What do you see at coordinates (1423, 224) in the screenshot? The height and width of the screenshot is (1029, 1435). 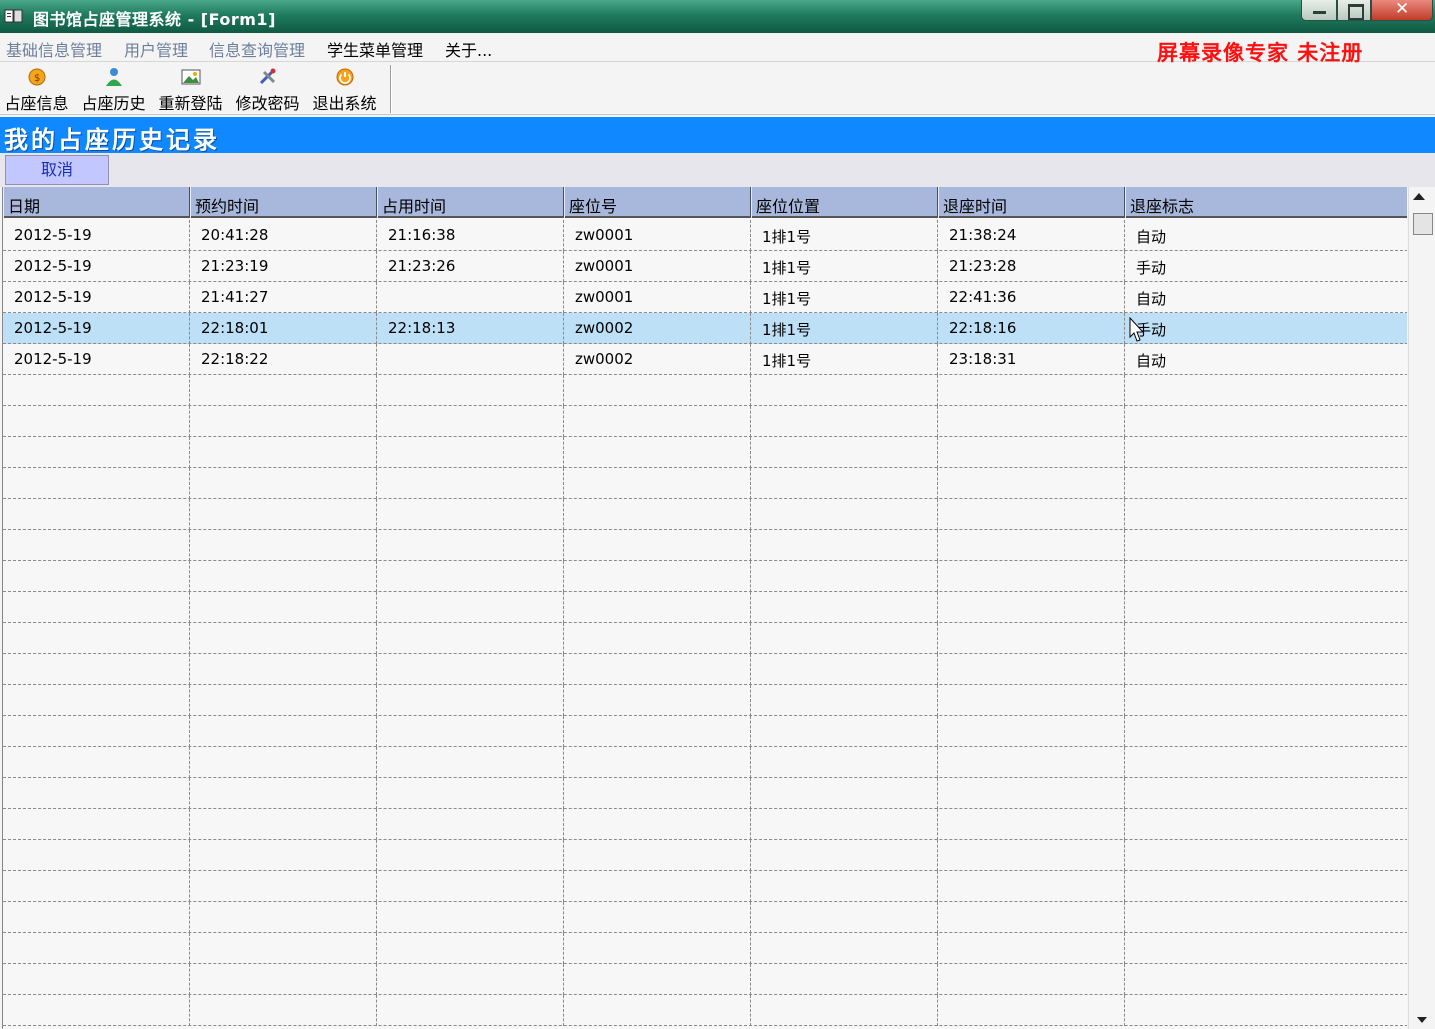 I see `scroll-thumb` at bounding box center [1423, 224].